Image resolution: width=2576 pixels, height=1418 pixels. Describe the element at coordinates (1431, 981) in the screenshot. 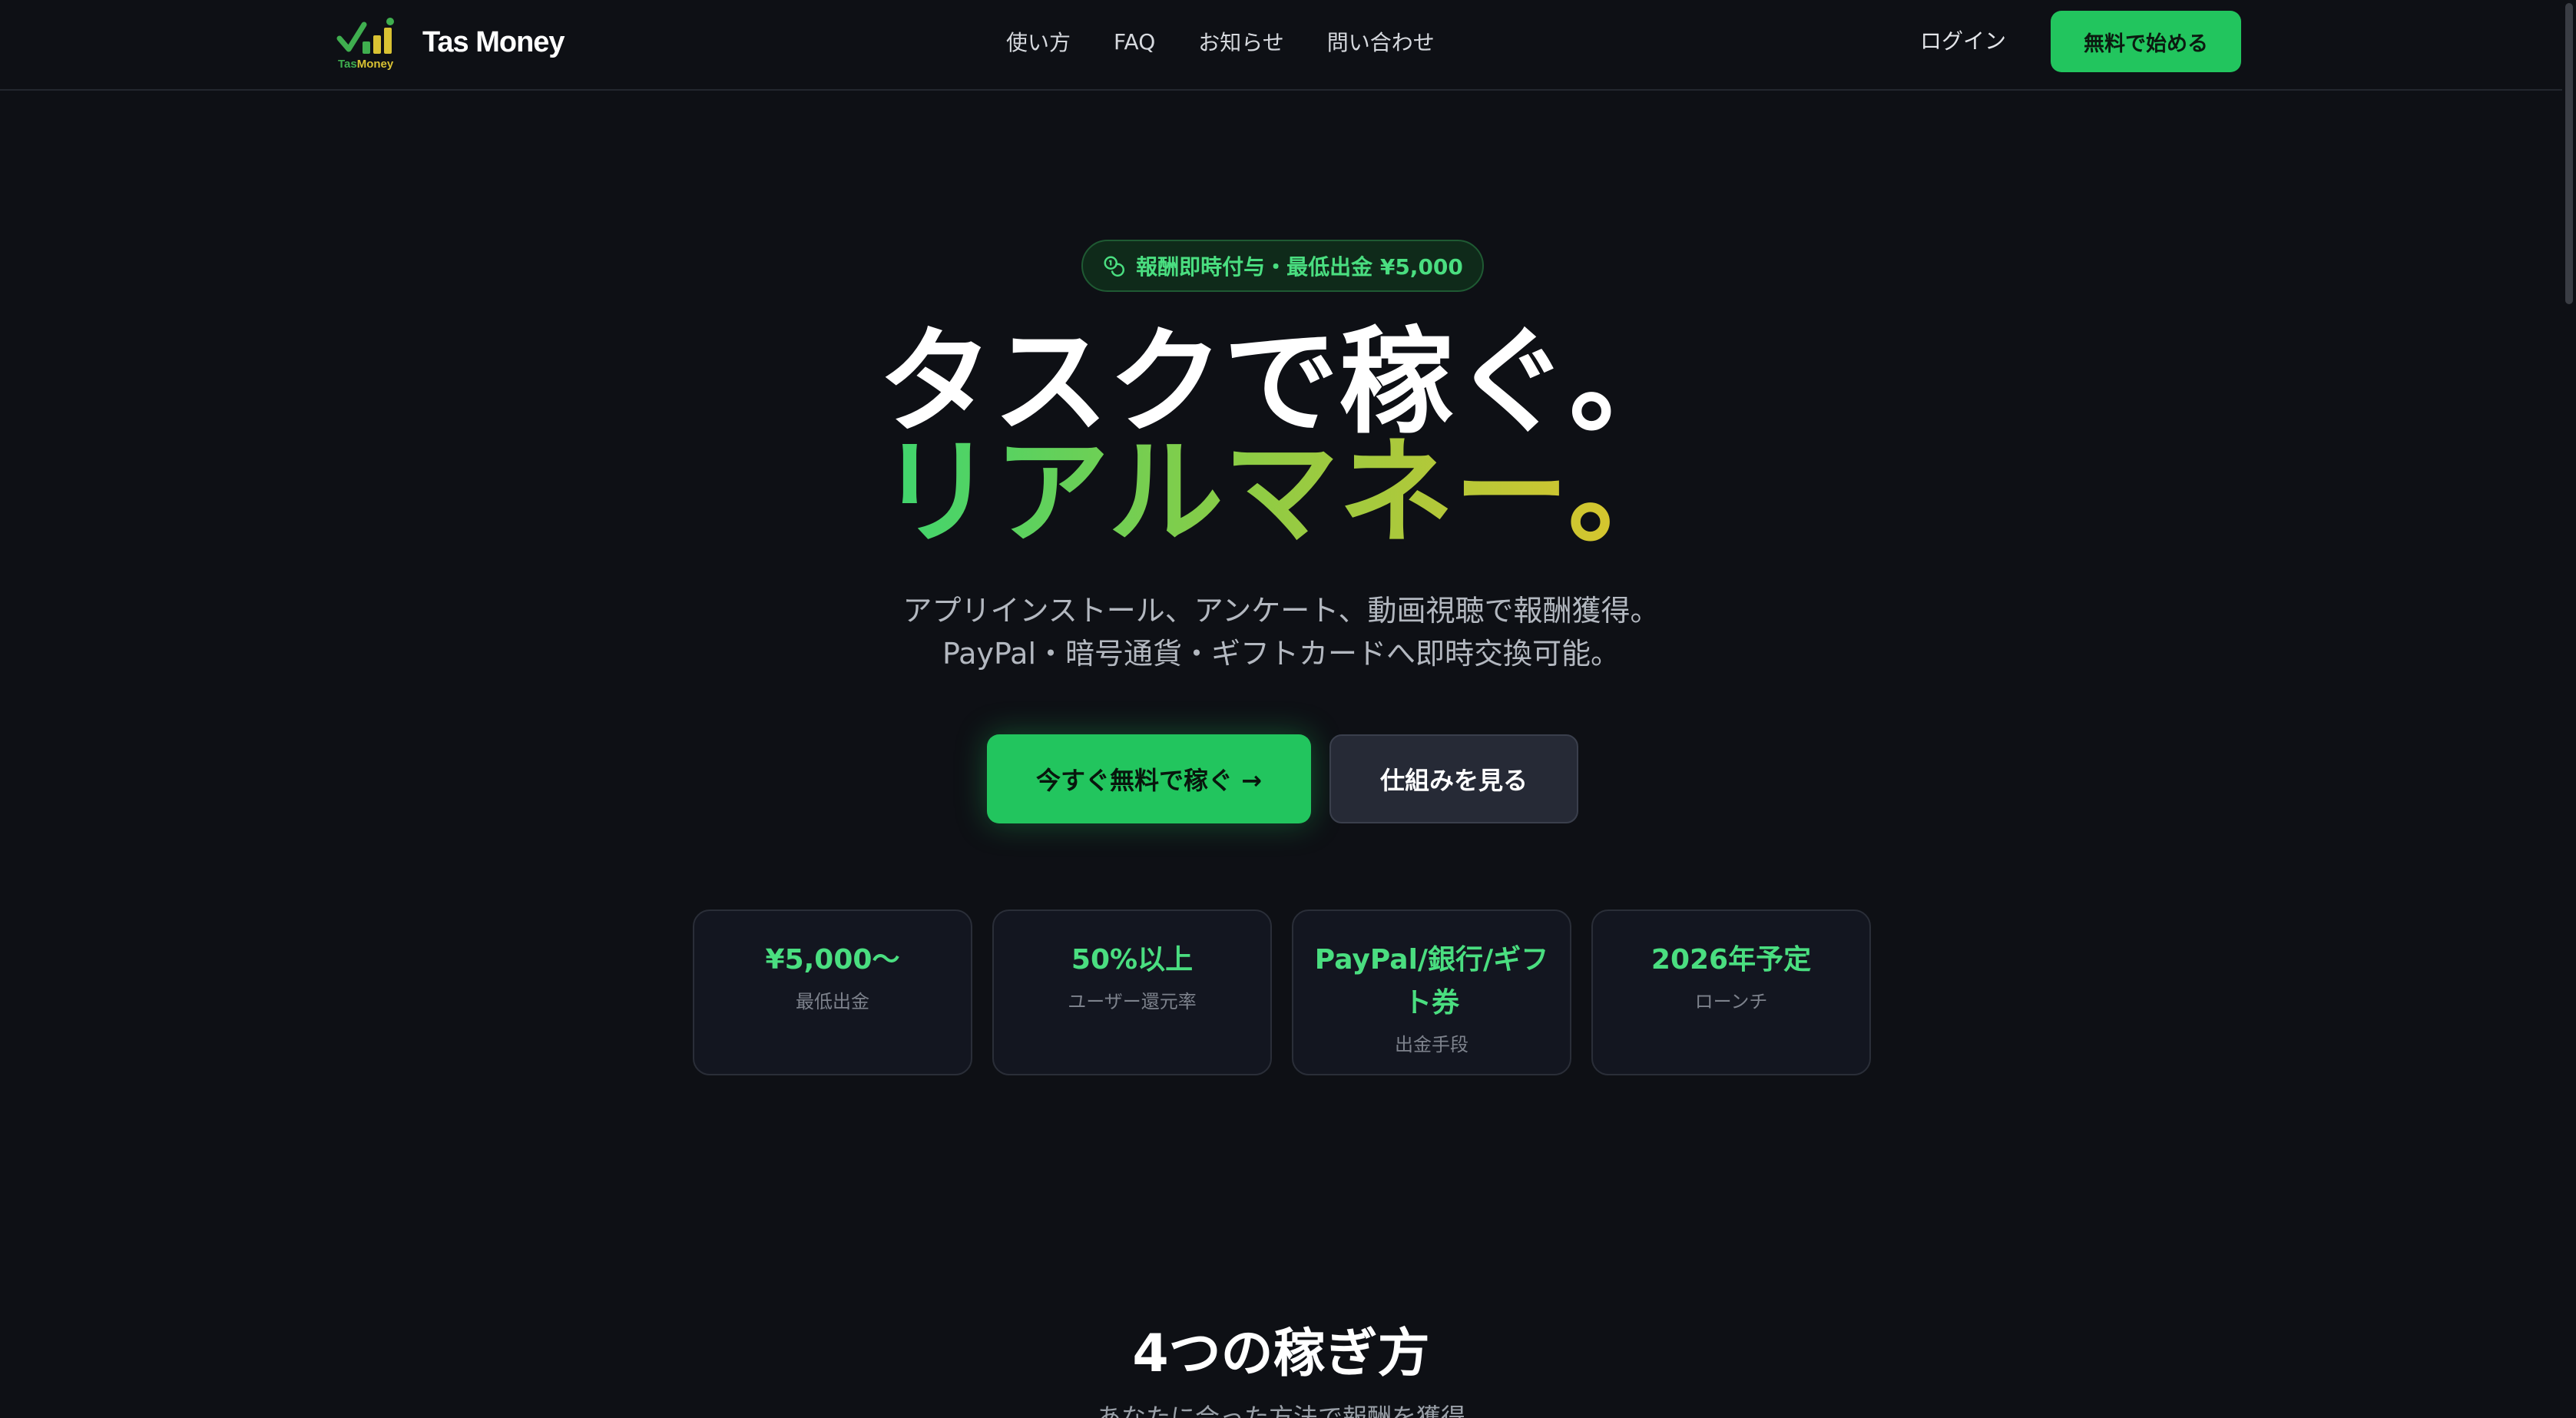

I see `stat-value: PayPal/銀行/ギフト券` at that location.